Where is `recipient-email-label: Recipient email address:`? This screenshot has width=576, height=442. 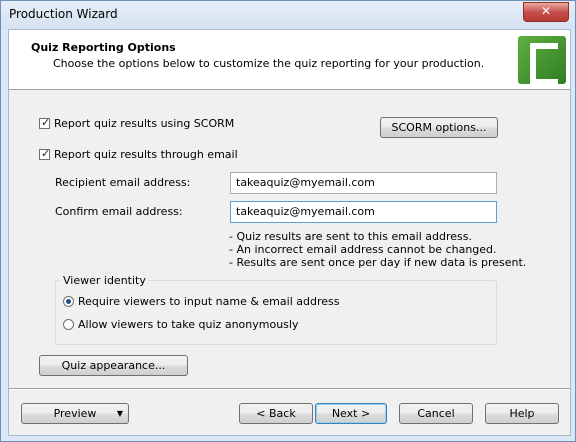 recipient-email-label: Recipient email address: is located at coordinates (123, 182).